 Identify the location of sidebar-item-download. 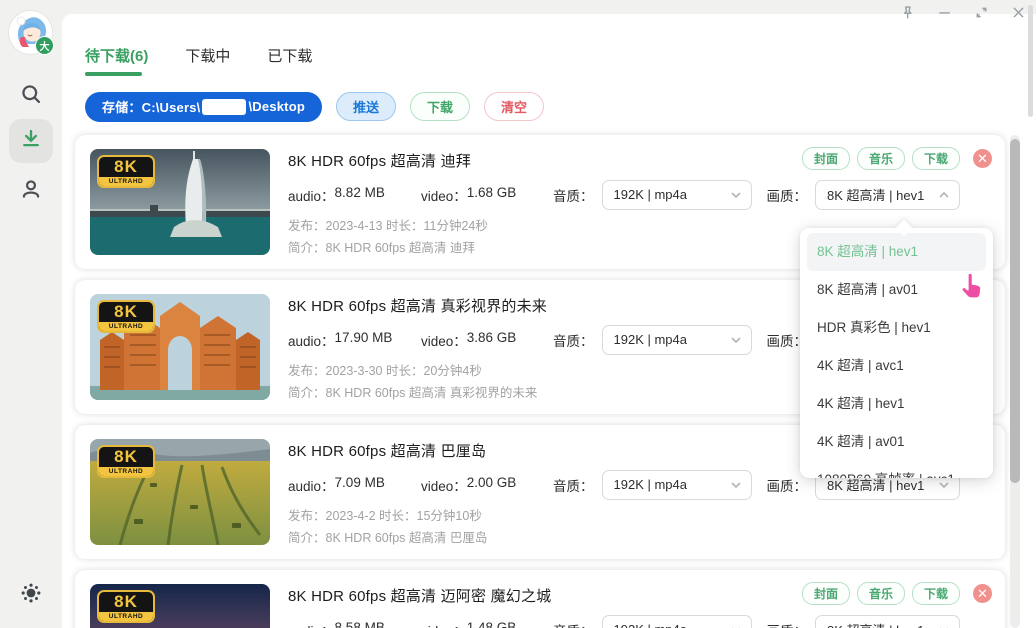
(31, 141).